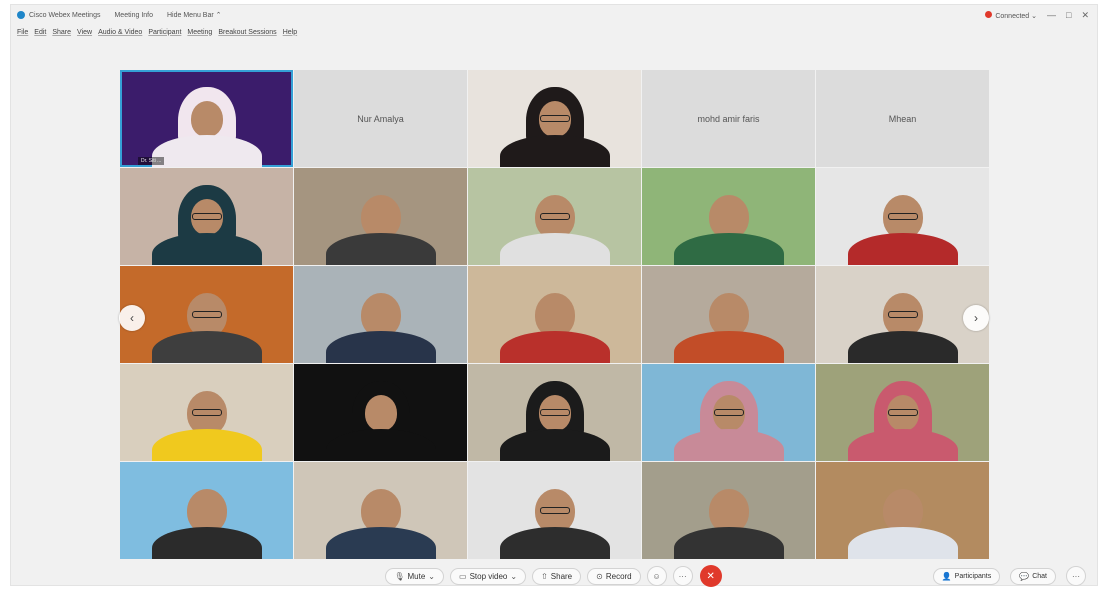  I want to click on participant-name: Nur Amalya, so click(380, 118).